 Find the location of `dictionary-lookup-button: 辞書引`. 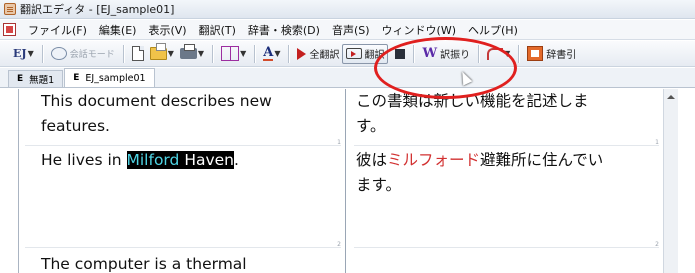

dictionary-lookup-button: 辞書引 is located at coordinates (551, 54).